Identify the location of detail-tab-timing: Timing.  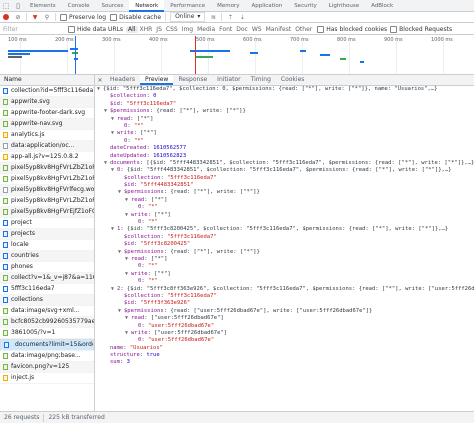
(261, 80).